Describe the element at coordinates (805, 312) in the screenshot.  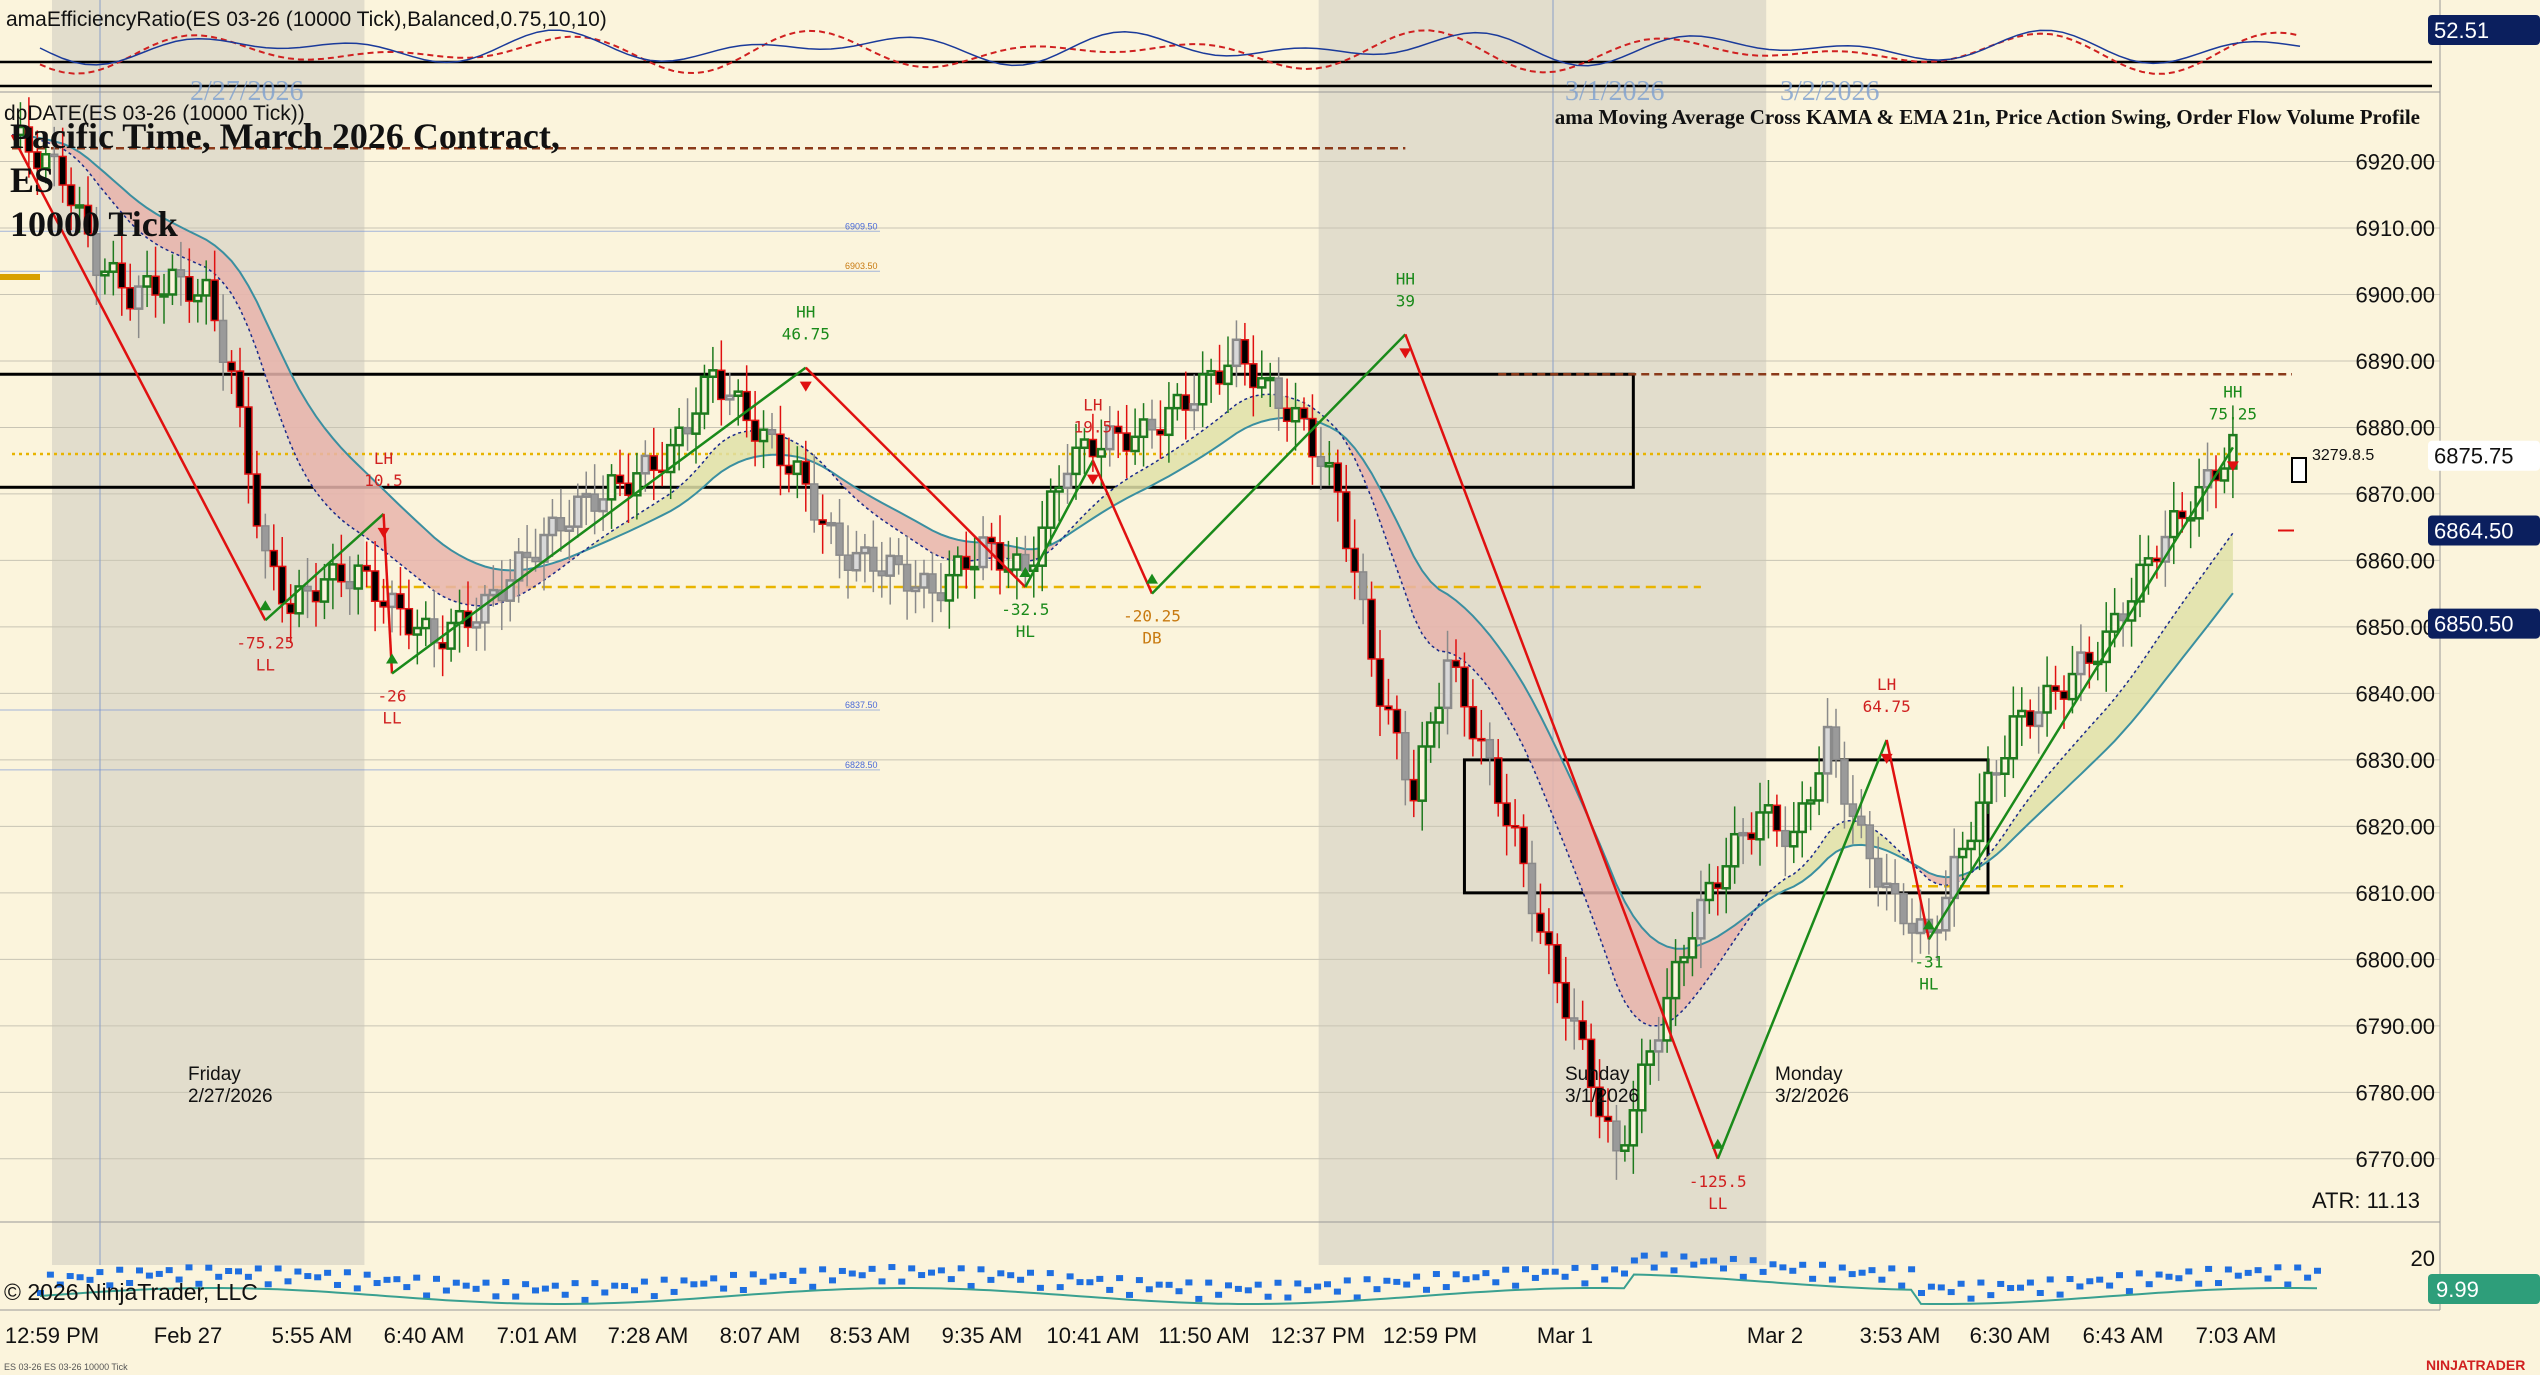
I see `swing-type-label: HH` at that location.